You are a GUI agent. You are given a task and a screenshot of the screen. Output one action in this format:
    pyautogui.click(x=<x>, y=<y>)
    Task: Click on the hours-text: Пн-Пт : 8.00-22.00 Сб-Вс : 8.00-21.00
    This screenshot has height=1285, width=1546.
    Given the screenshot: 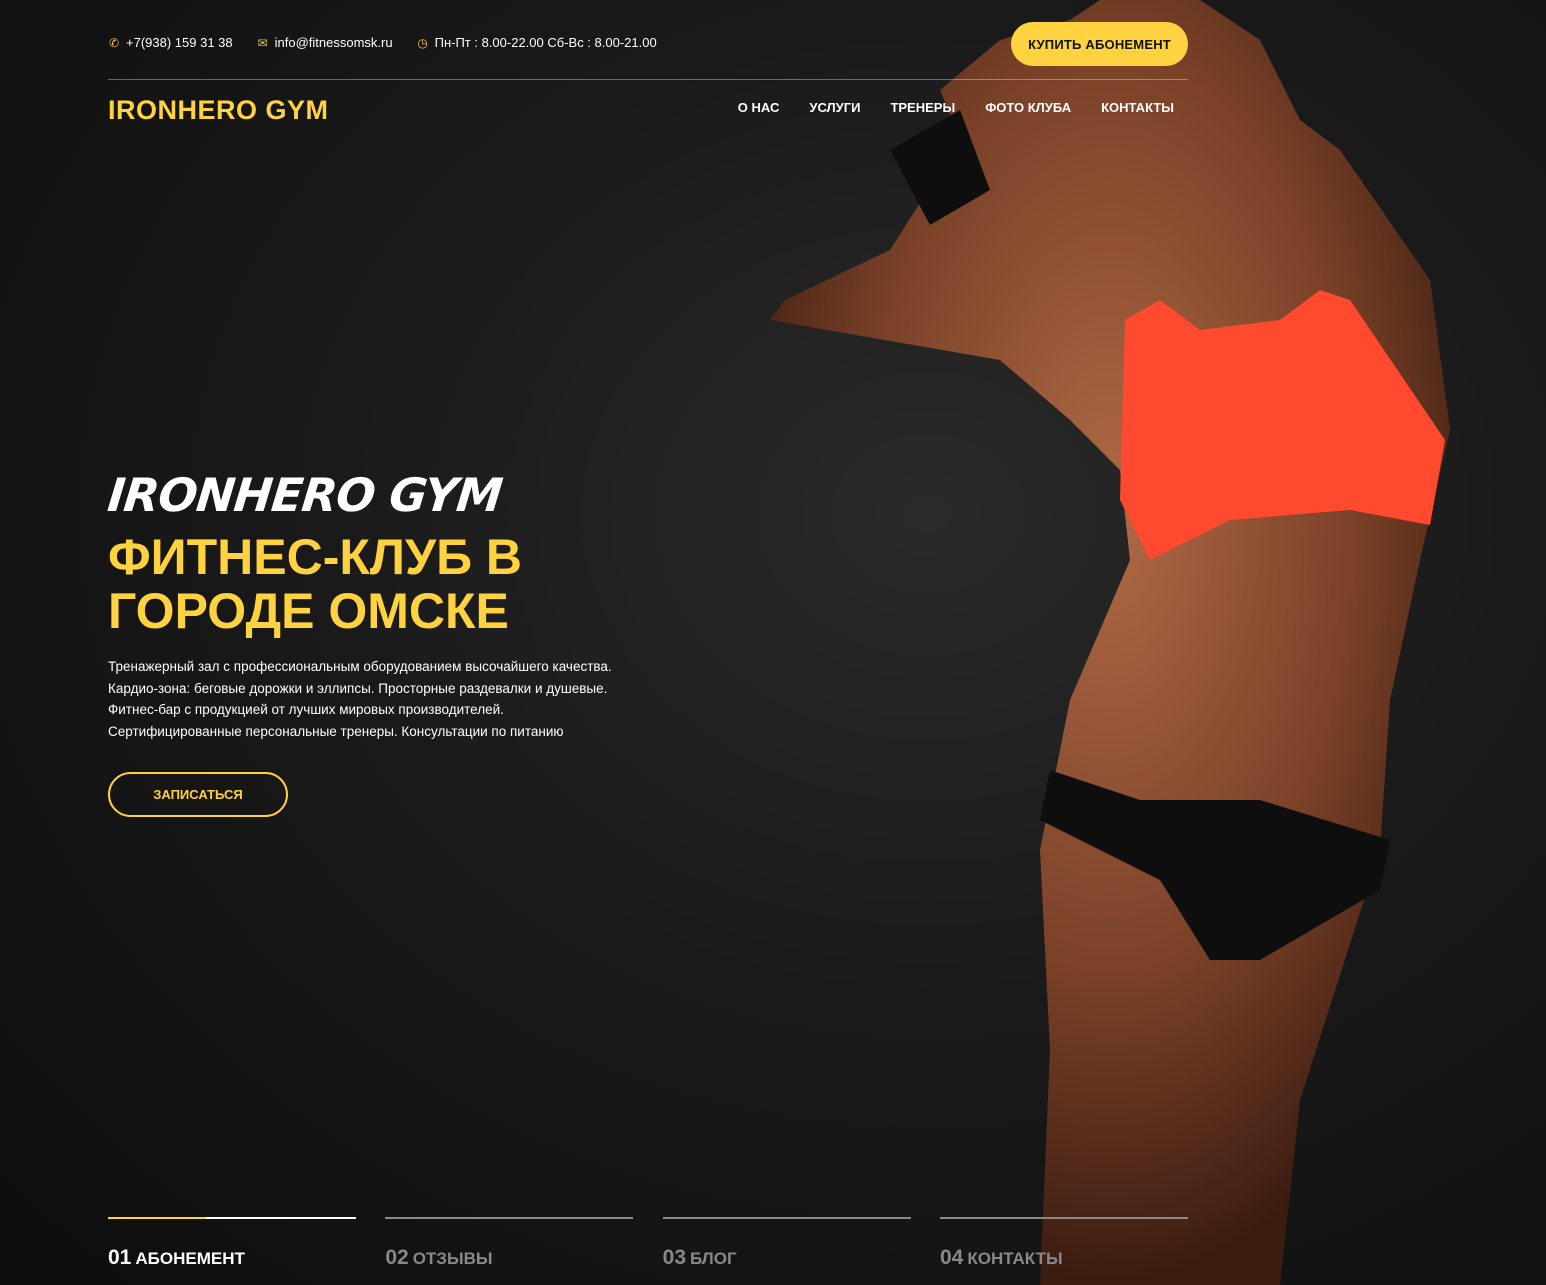 What is the action you would take?
    pyautogui.click(x=545, y=42)
    